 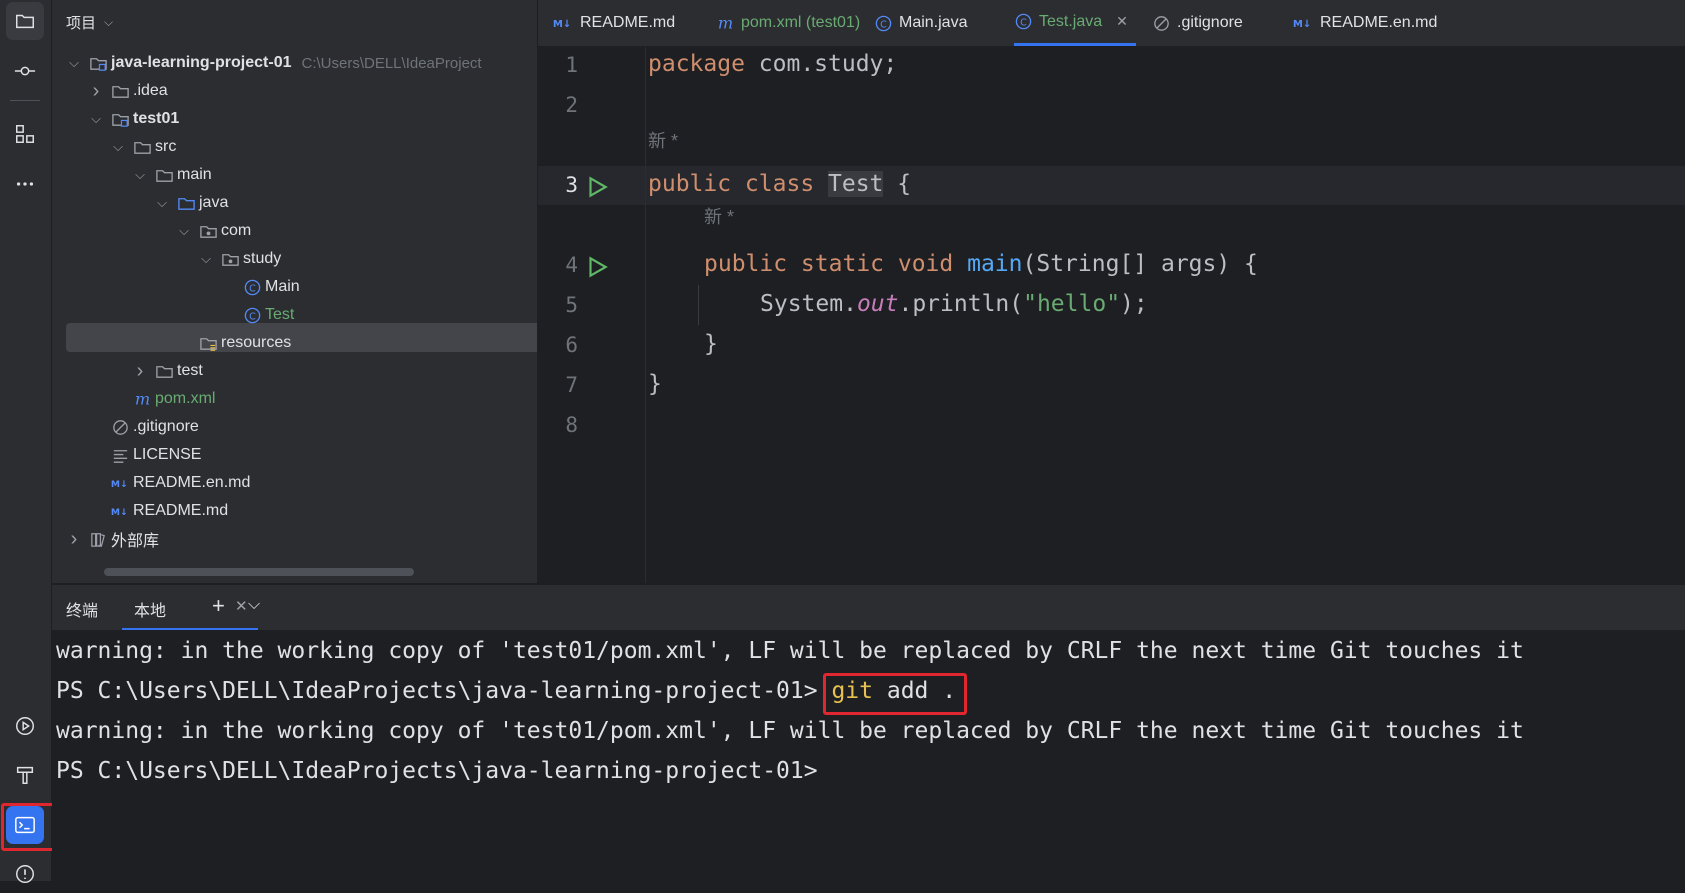 I want to click on code-text: {, so click(x=897, y=184).